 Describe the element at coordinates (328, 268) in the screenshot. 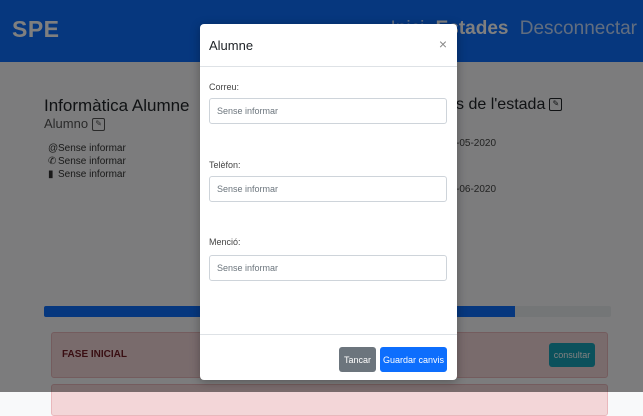

I see `mention-field` at that location.